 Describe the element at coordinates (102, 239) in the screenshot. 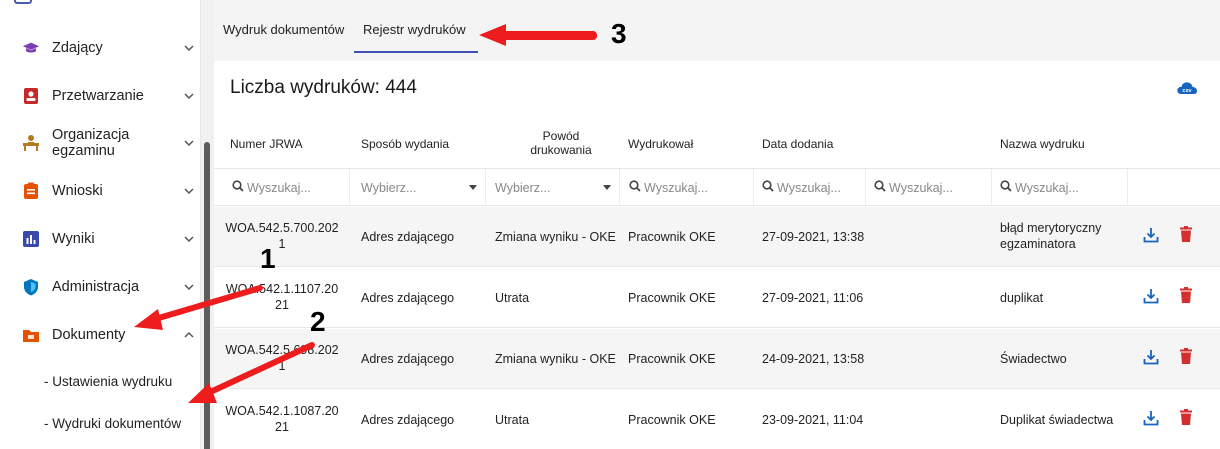

I see `sidebar-item-wyniki: Wyniki` at that location.